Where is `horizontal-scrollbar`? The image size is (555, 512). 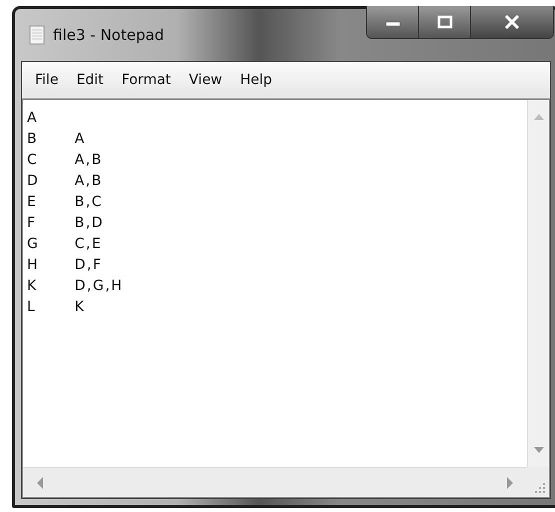 horizontal-scrollbar is located at coordinates (275, 482).